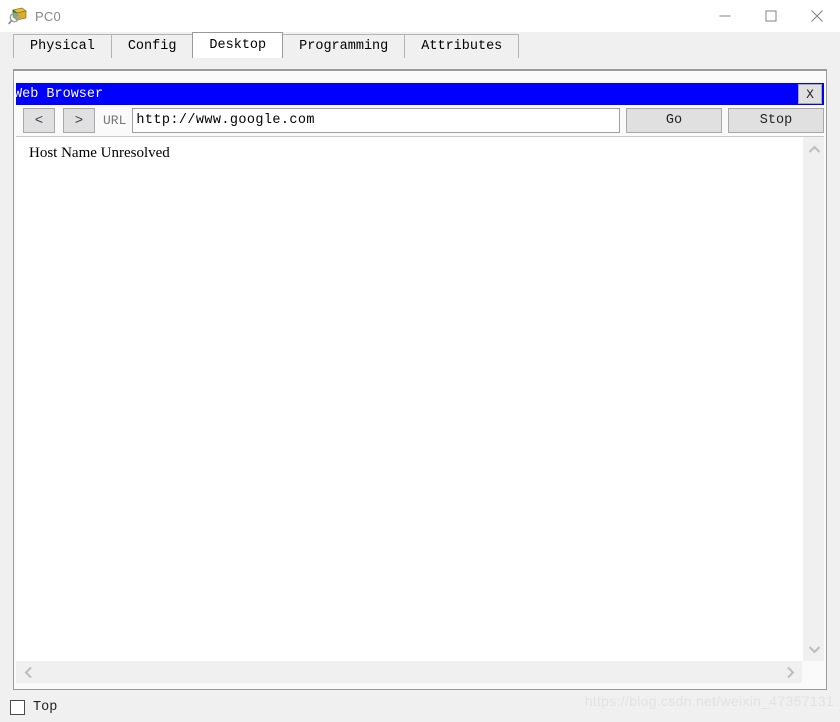  What do you see at coordinates (62, 46) in the screenshot?
I see `tab-physical: Physical` at bounding box center [62, 46].